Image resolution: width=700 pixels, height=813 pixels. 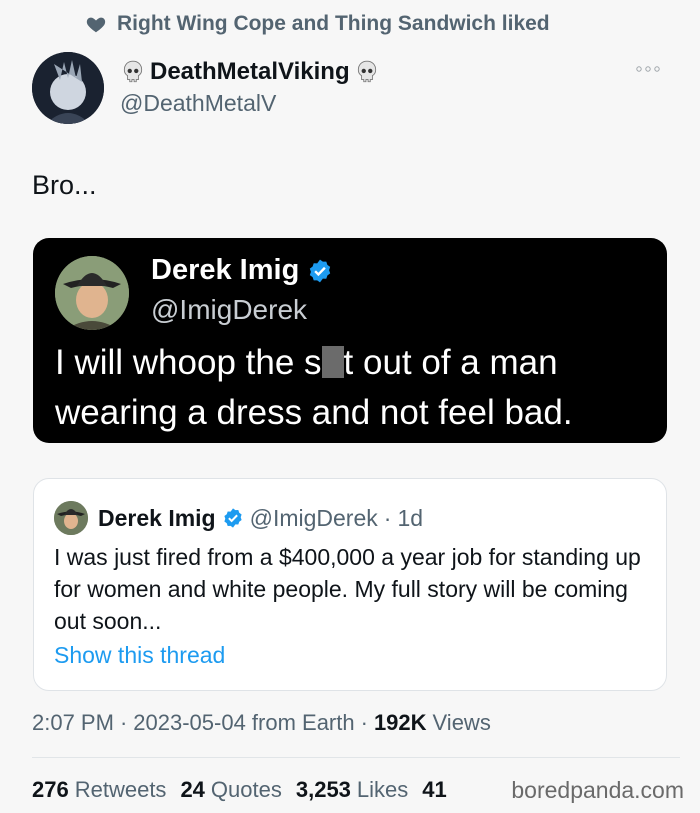 I want to click on social-context: Right Wing Cope and Thing Sandwich liked, so click(x=317, y=24).